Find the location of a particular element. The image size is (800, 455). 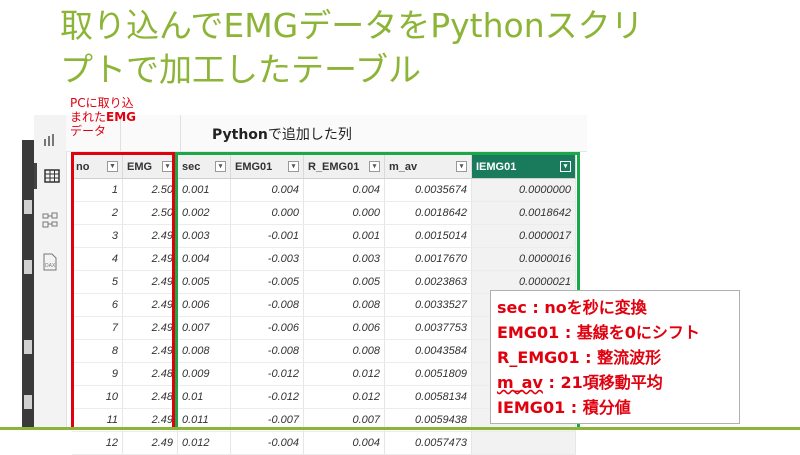

table-cell-r-emg01: 0.004 is located at coordinates (344, 443).